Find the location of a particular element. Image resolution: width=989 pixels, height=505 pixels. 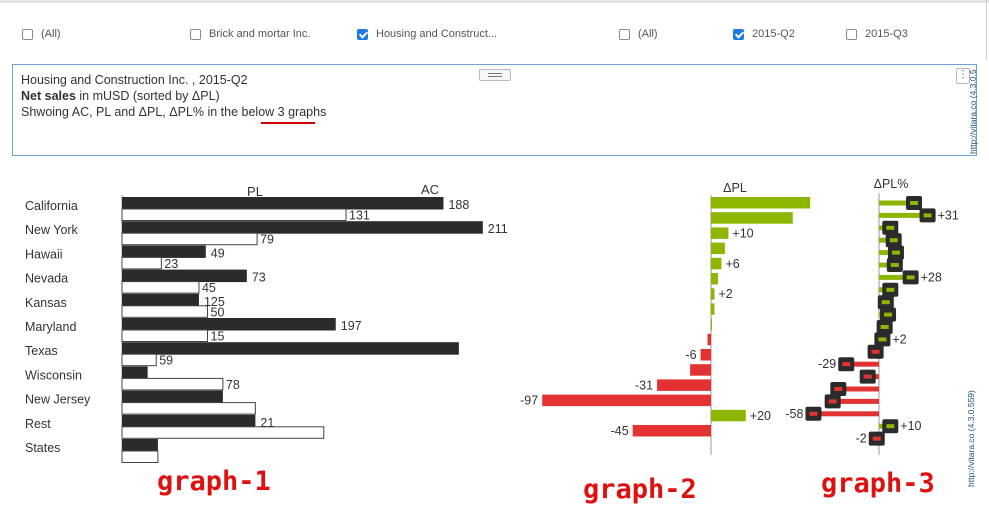

graph-2-annotation: graph-2 is located at coordinates (640, 489).